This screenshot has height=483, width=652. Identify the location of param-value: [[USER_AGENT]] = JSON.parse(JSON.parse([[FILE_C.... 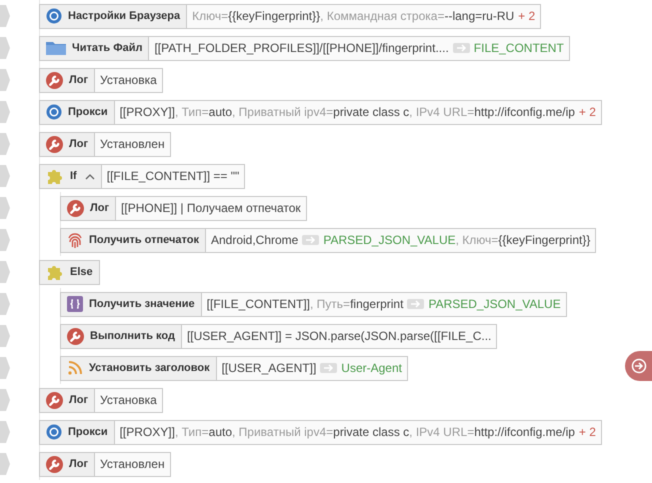
(339, 336).